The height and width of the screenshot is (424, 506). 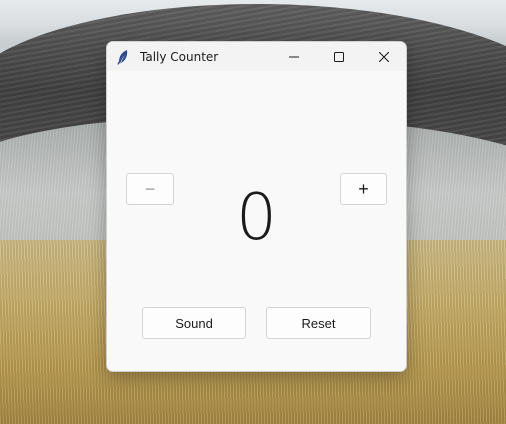 I want to click on title-bar: Tally Counter, so click(x=256, y=56).